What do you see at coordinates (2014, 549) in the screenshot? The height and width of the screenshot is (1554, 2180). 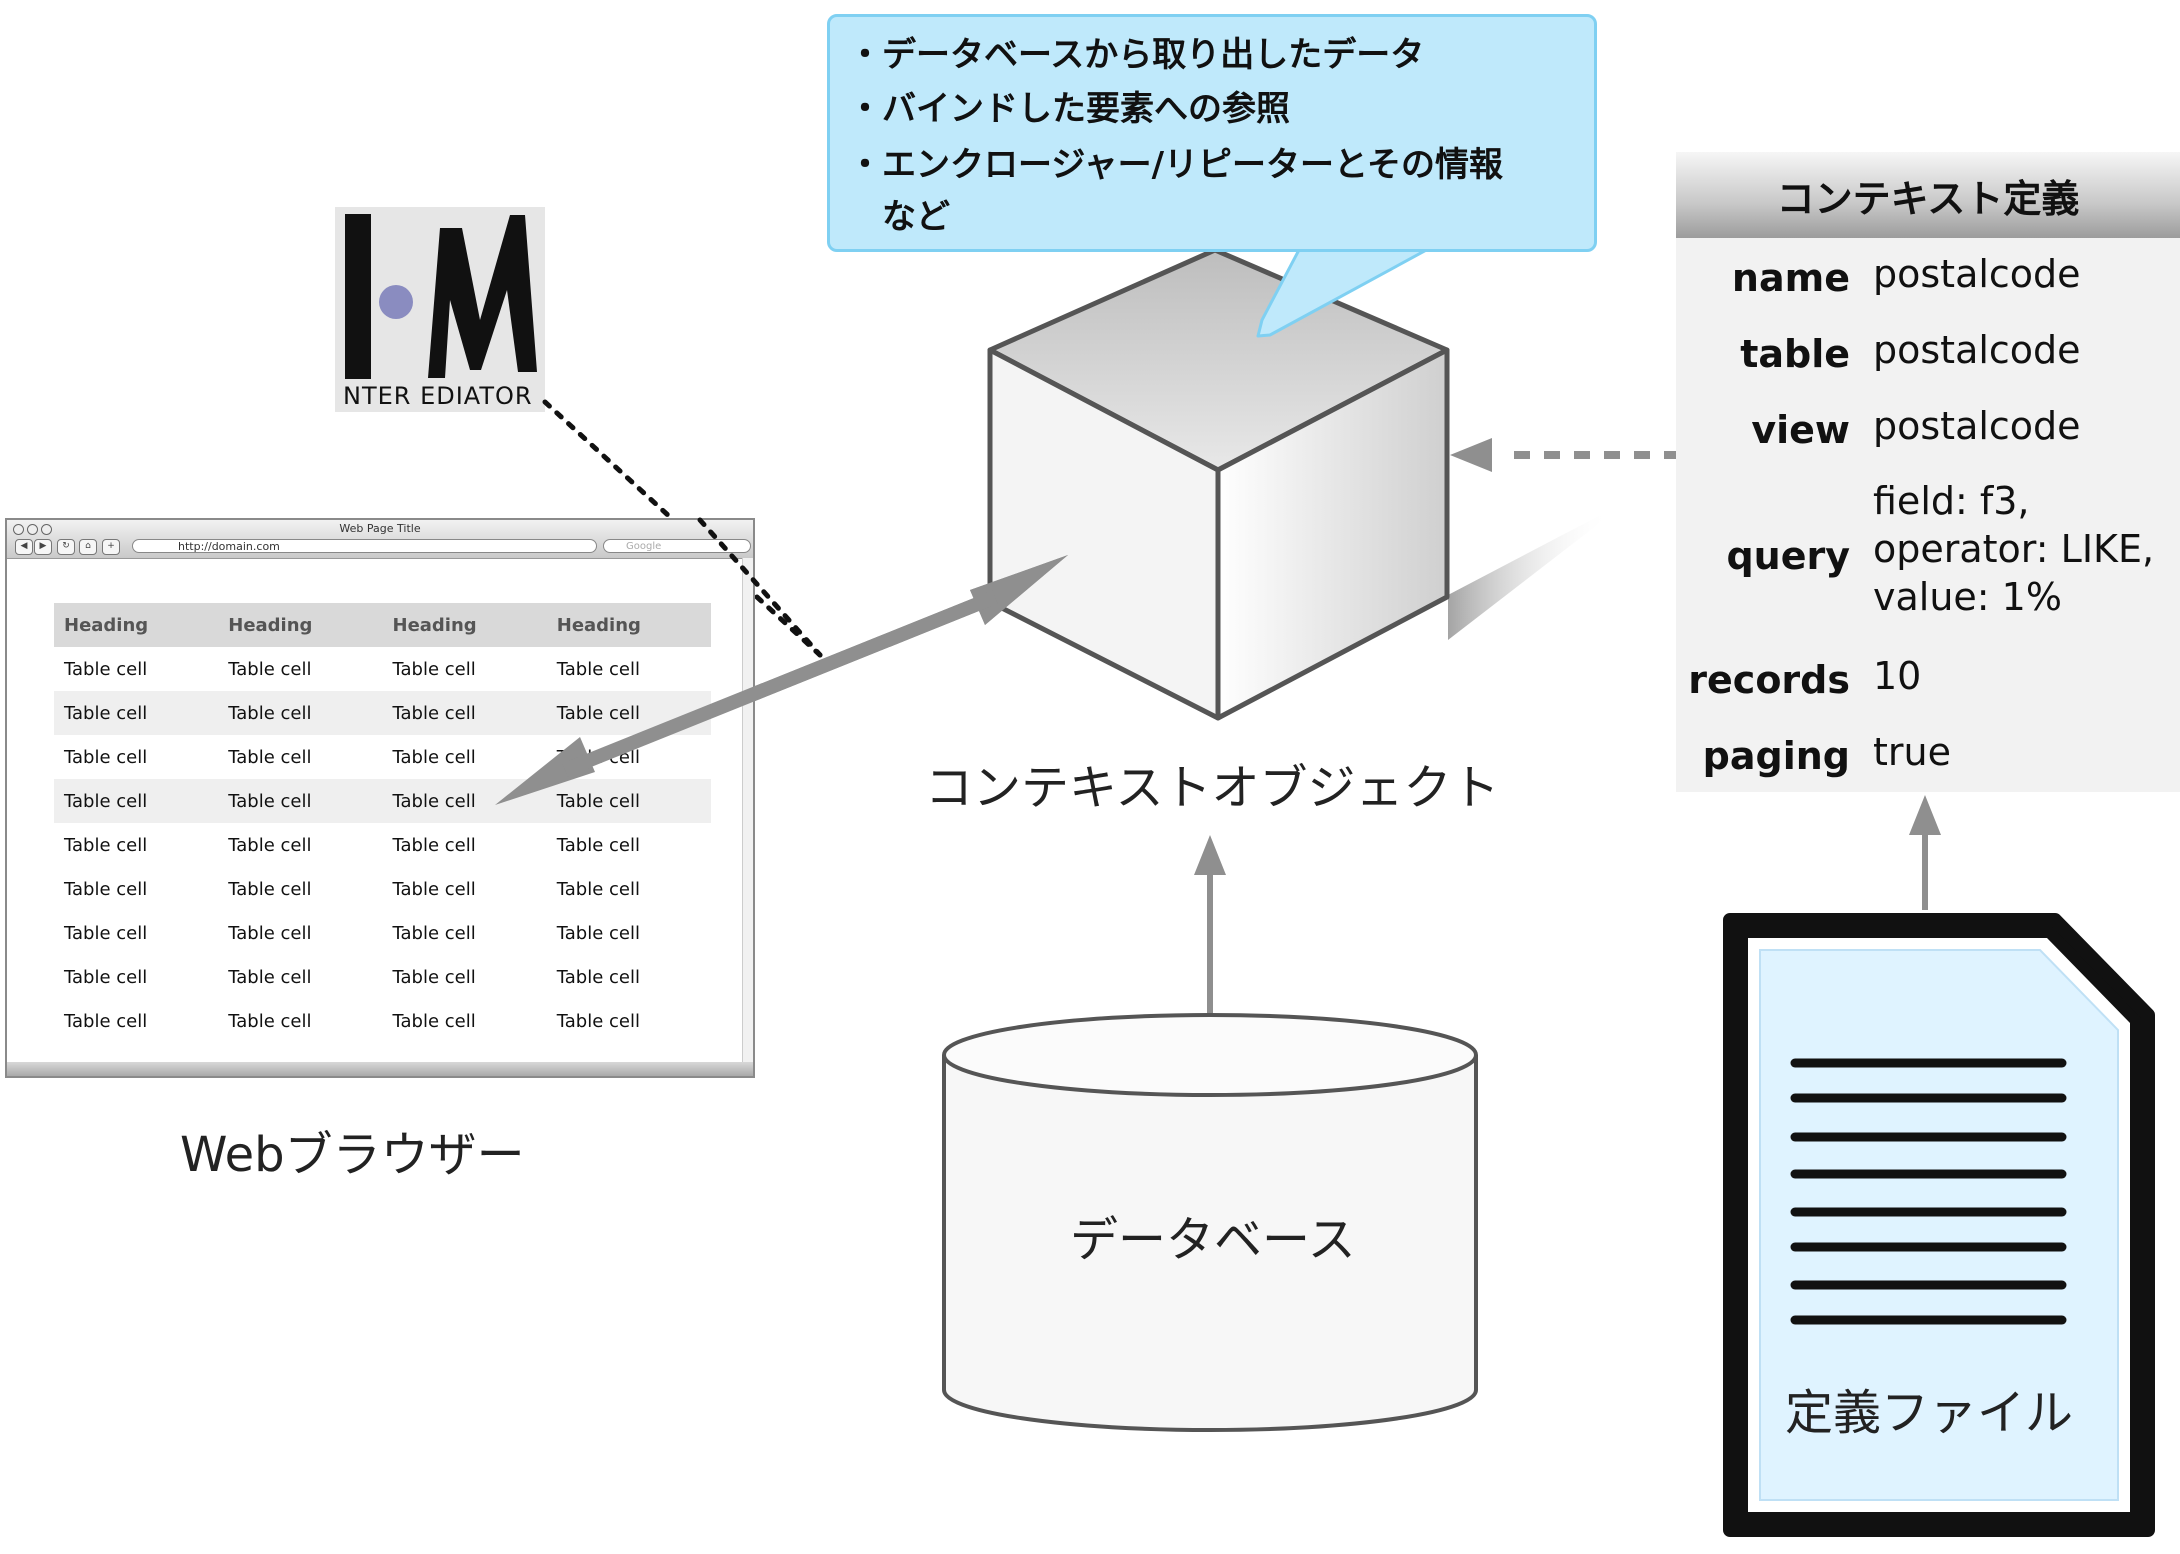 I see `definition-value: operator: LIKE,` at bounding box center [2014, 549].